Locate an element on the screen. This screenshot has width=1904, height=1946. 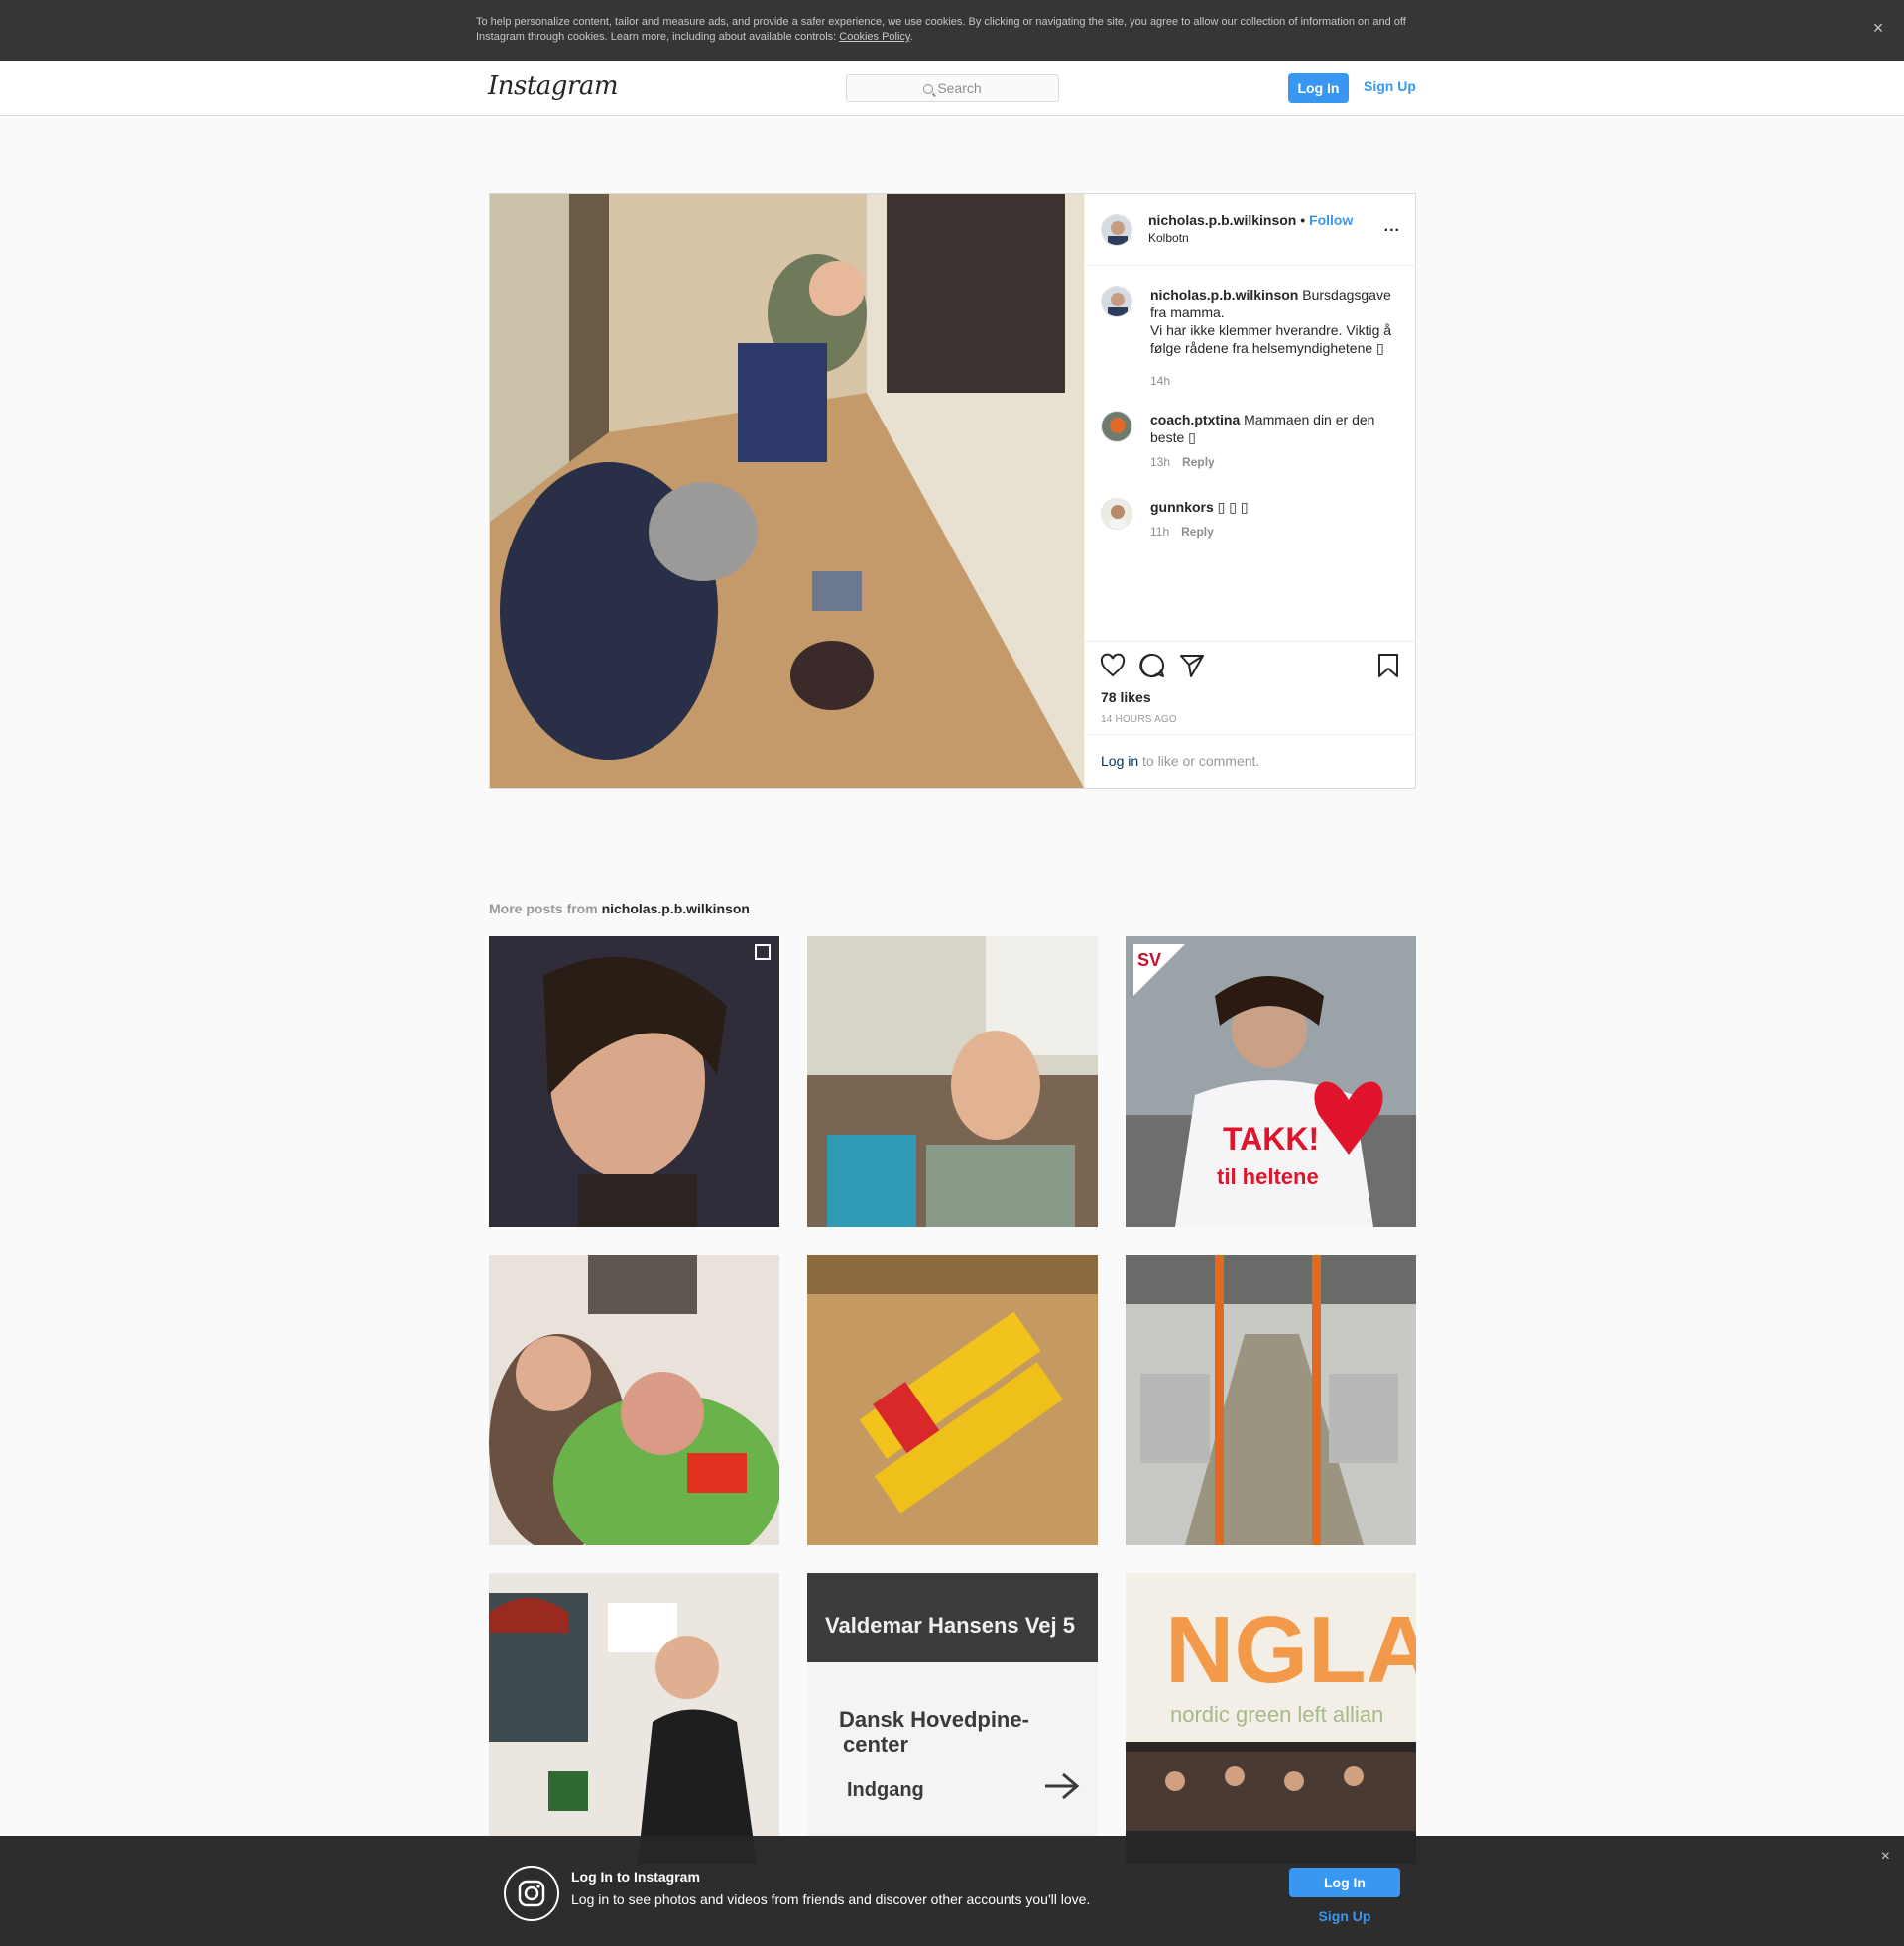
signup-link: Sign Up is located at coordinates (1390, 86).